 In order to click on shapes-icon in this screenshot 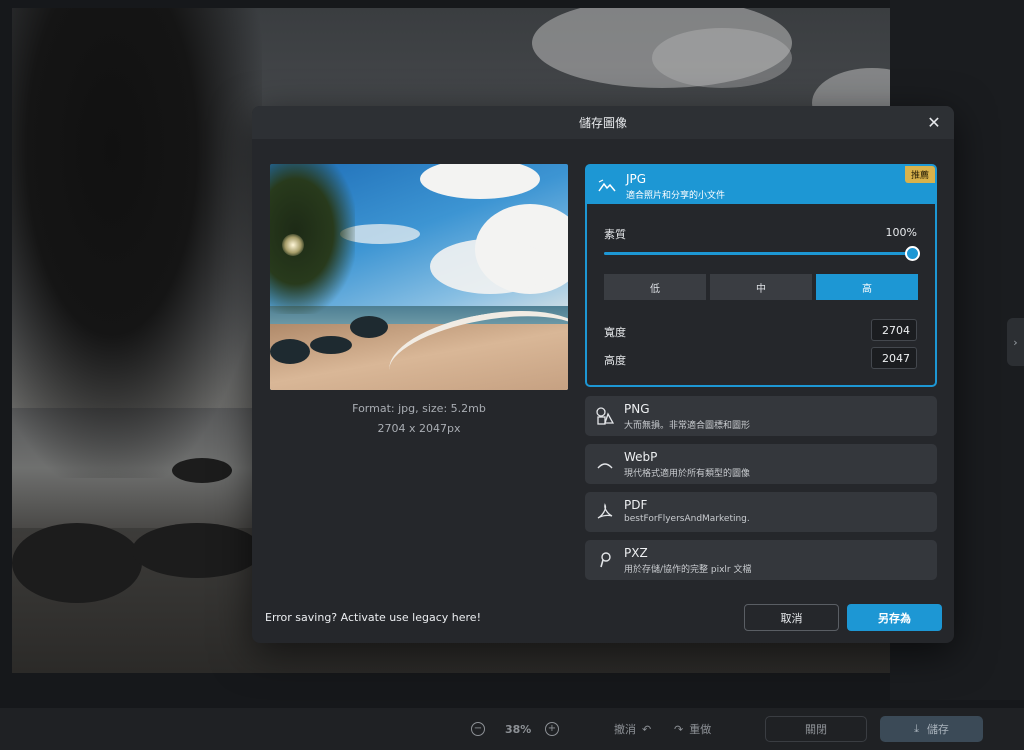, I will do `click(605, 416)`.